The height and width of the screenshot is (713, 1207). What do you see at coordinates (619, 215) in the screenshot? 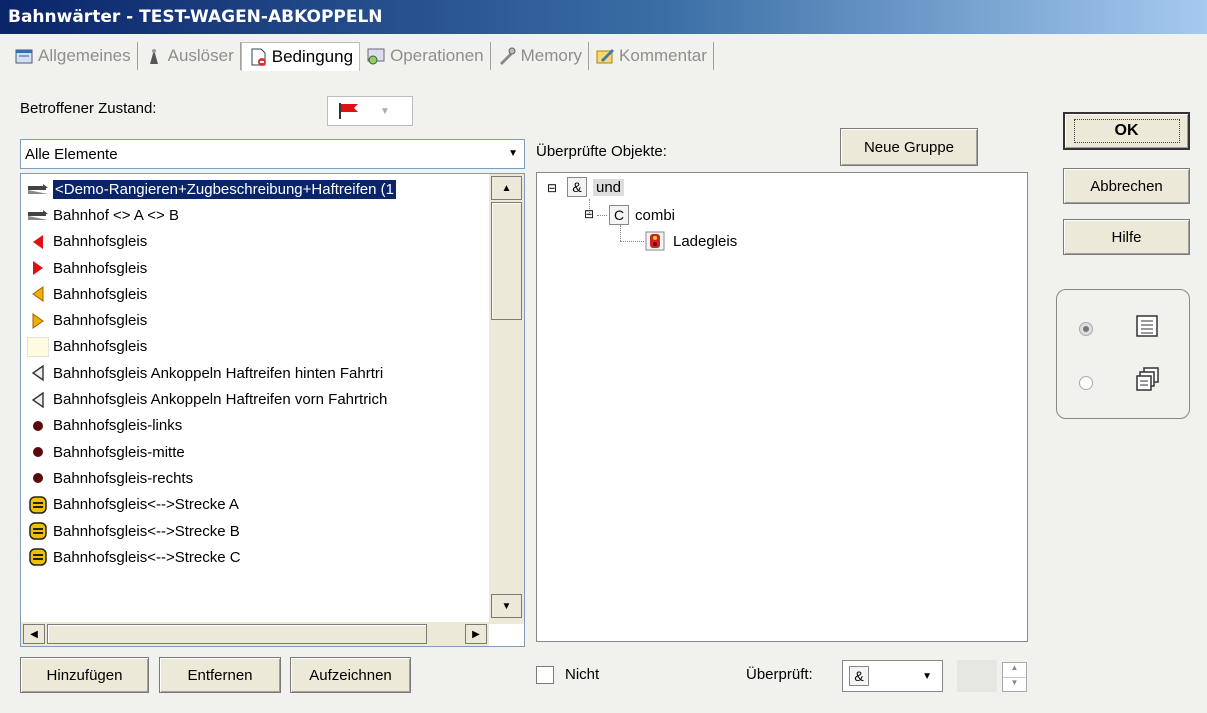
I see `combi-symbol-icon: C` at bounding box center [619, 215].